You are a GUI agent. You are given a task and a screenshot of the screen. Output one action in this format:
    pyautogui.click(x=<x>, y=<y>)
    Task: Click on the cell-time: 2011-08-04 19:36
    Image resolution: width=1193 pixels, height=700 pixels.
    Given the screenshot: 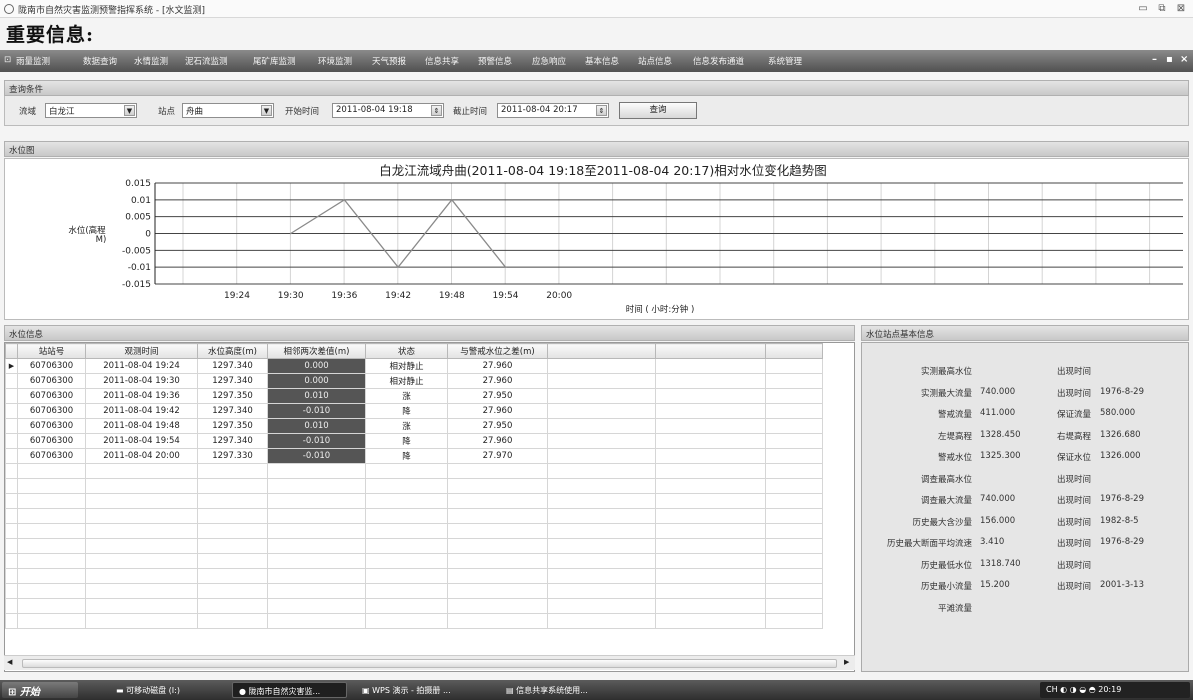 What is the action you would take?
    pyautogui.click(x=141, y=396)
    